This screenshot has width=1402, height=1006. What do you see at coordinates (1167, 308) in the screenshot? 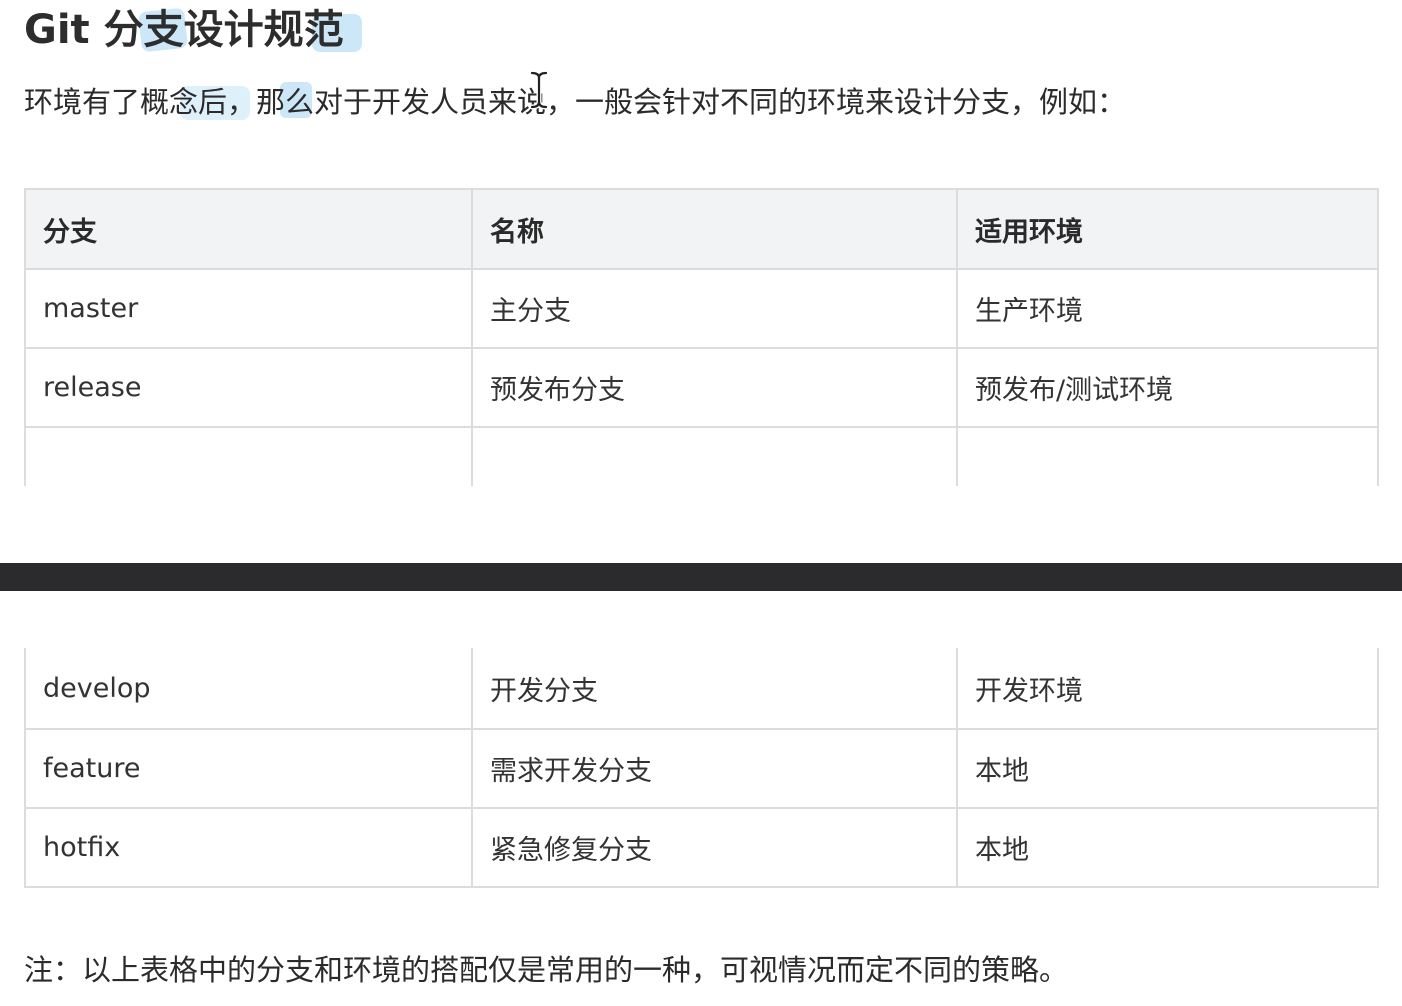
I see `cell-environment: 生产环境` at bounding box center [1167, 308].